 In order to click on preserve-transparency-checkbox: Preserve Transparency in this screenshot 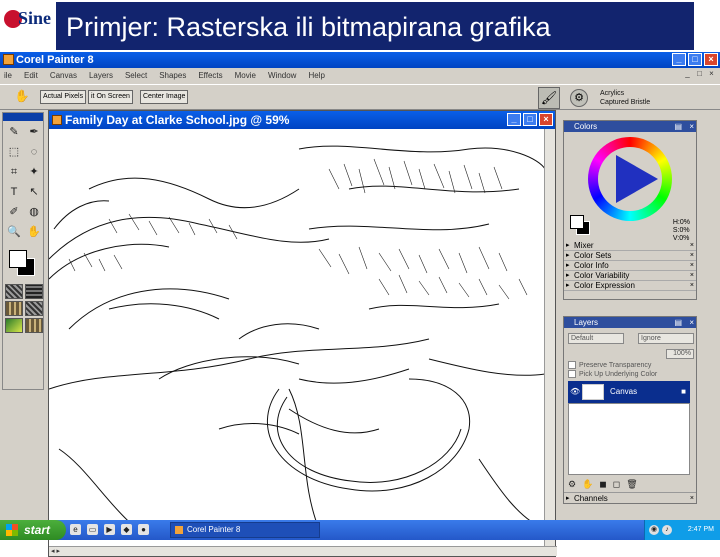, I will do `click(609, 365)`.